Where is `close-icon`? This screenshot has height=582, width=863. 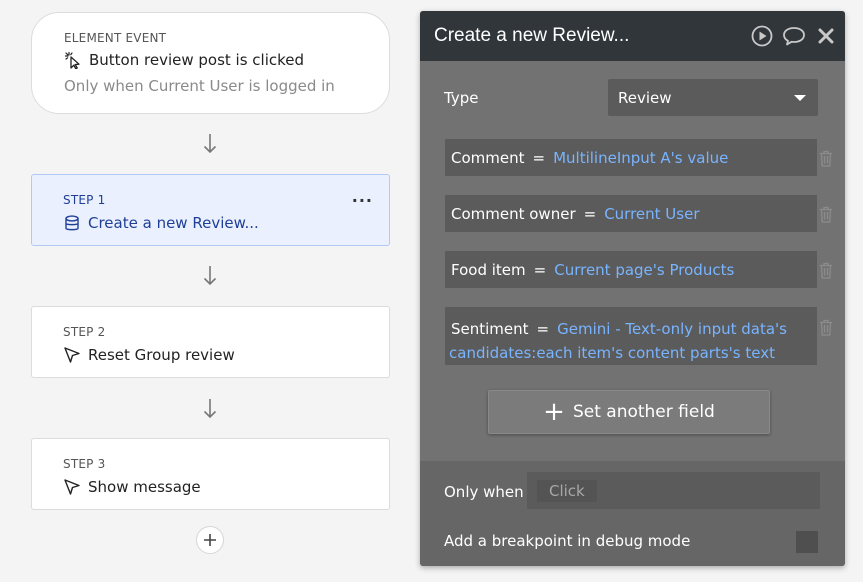
close-icon is located at coordinates (826, 36).